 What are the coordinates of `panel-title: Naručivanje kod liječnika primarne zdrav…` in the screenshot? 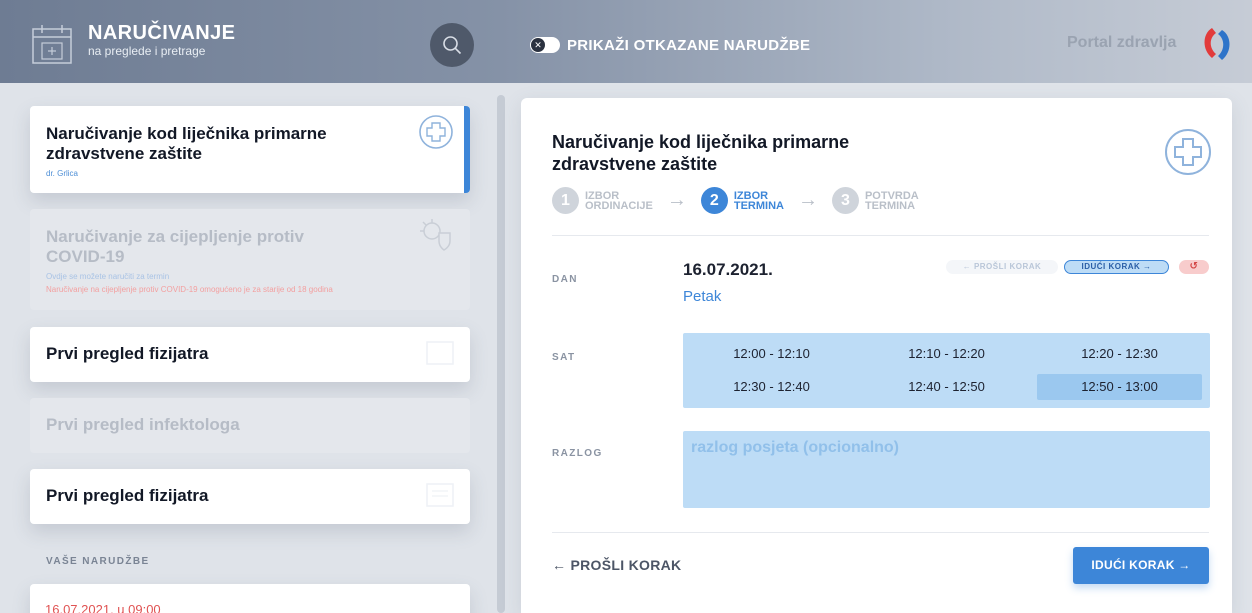 It's located at (701, 153).